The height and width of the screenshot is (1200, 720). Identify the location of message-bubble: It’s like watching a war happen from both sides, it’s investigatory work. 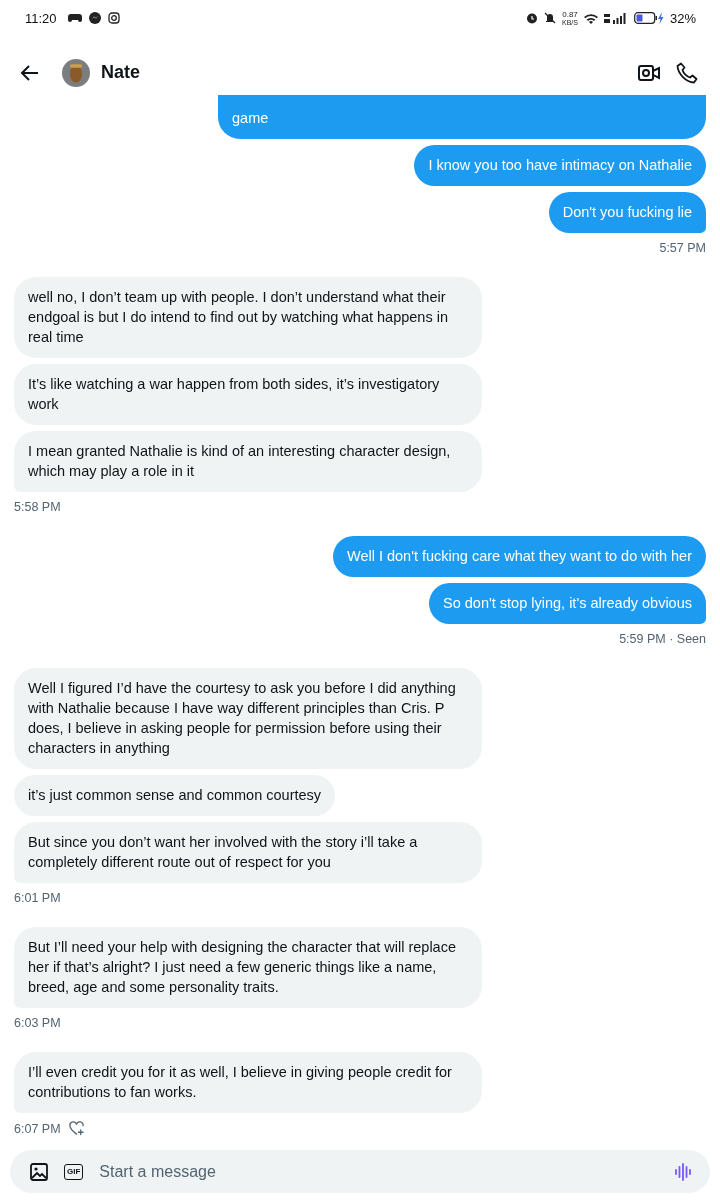
(248, 394).